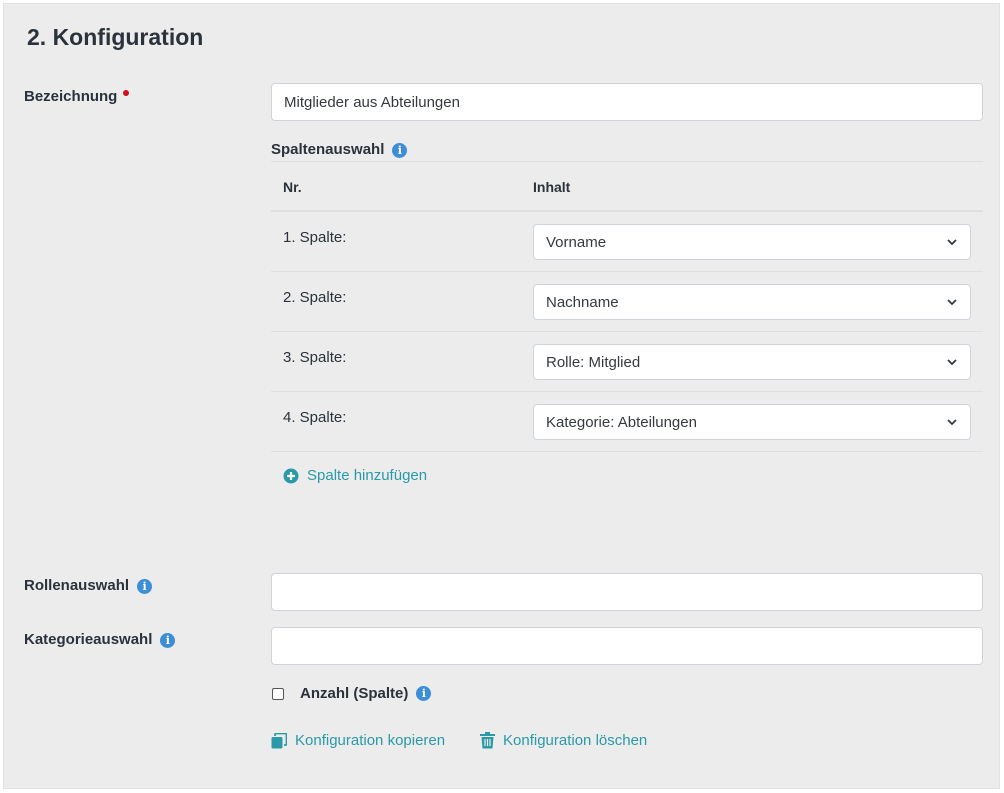  I want to click on column-select-3-value: Rolle: Mitglied, so click(593, 362).